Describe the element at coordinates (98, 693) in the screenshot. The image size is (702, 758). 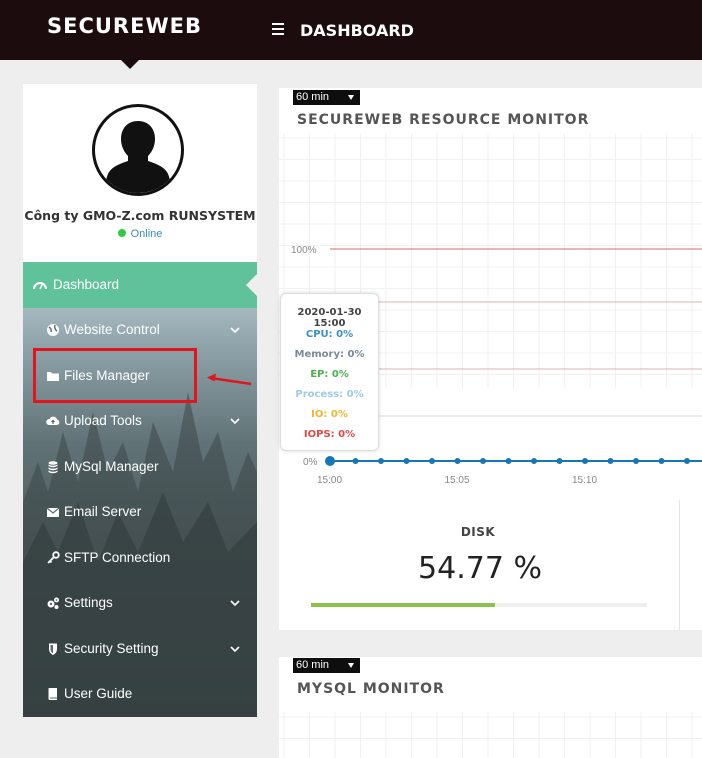
I see `sidebar-item-label: User Guide` at that location.